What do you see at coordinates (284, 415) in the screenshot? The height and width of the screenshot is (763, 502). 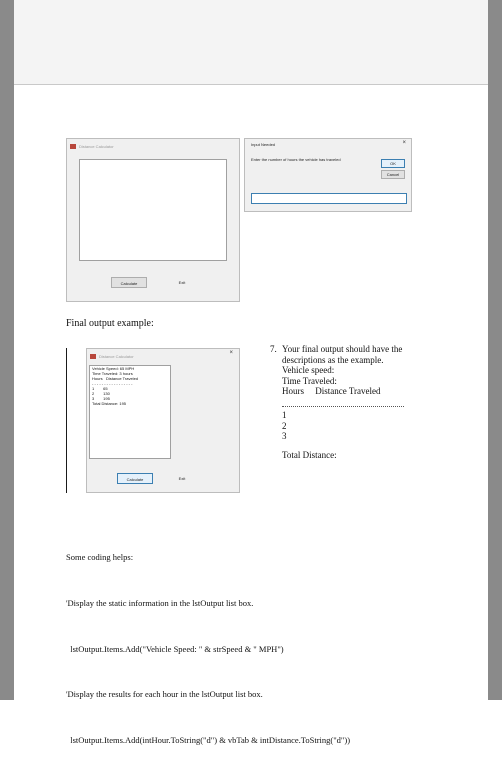 I see `hour-value: 1` at bounding box center [284, 415].